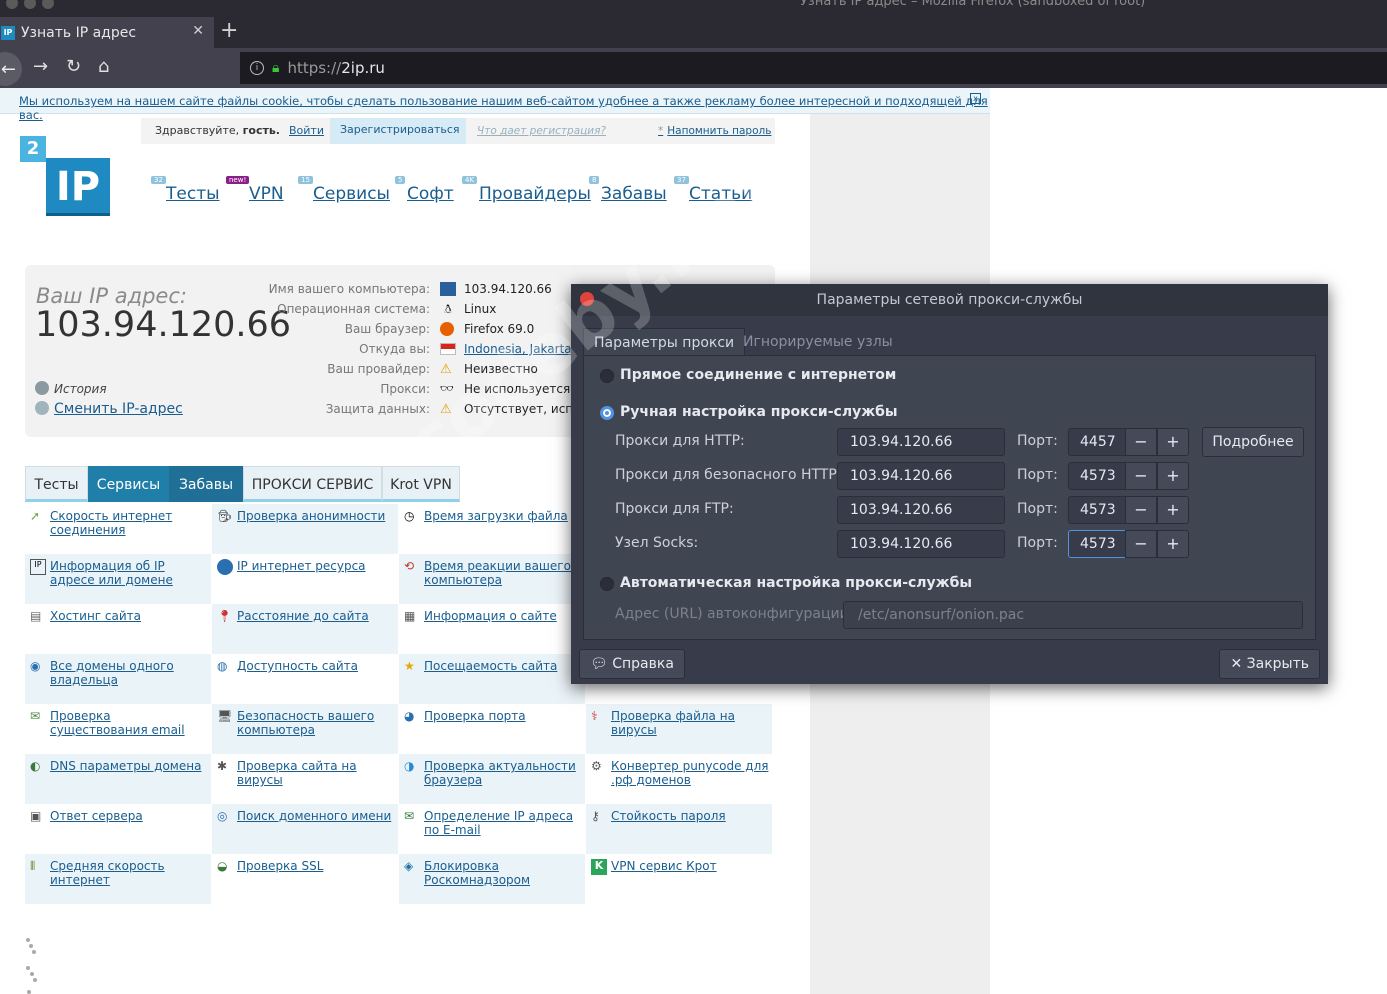 This screenshot has width=1387, height=994. What do you see at coordinates (66, 177) in the screenshot?
I see `site-logo: 2 IP` at bounding box center [66, 177].